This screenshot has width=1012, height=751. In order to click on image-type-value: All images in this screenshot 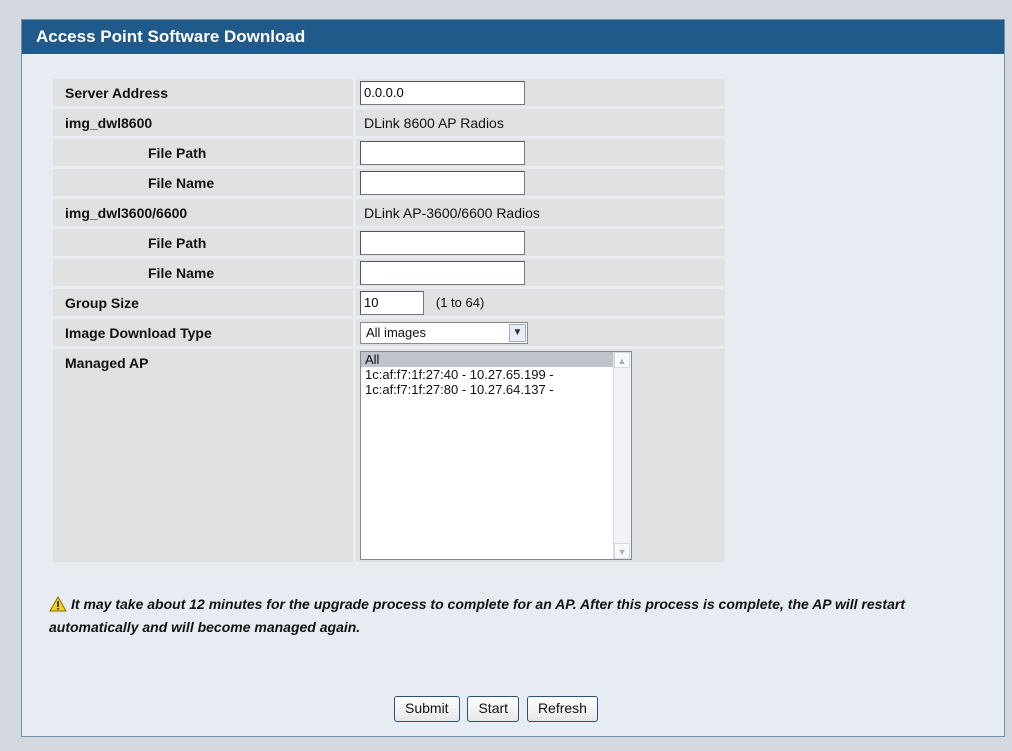, I will do `click(396, 332)`.